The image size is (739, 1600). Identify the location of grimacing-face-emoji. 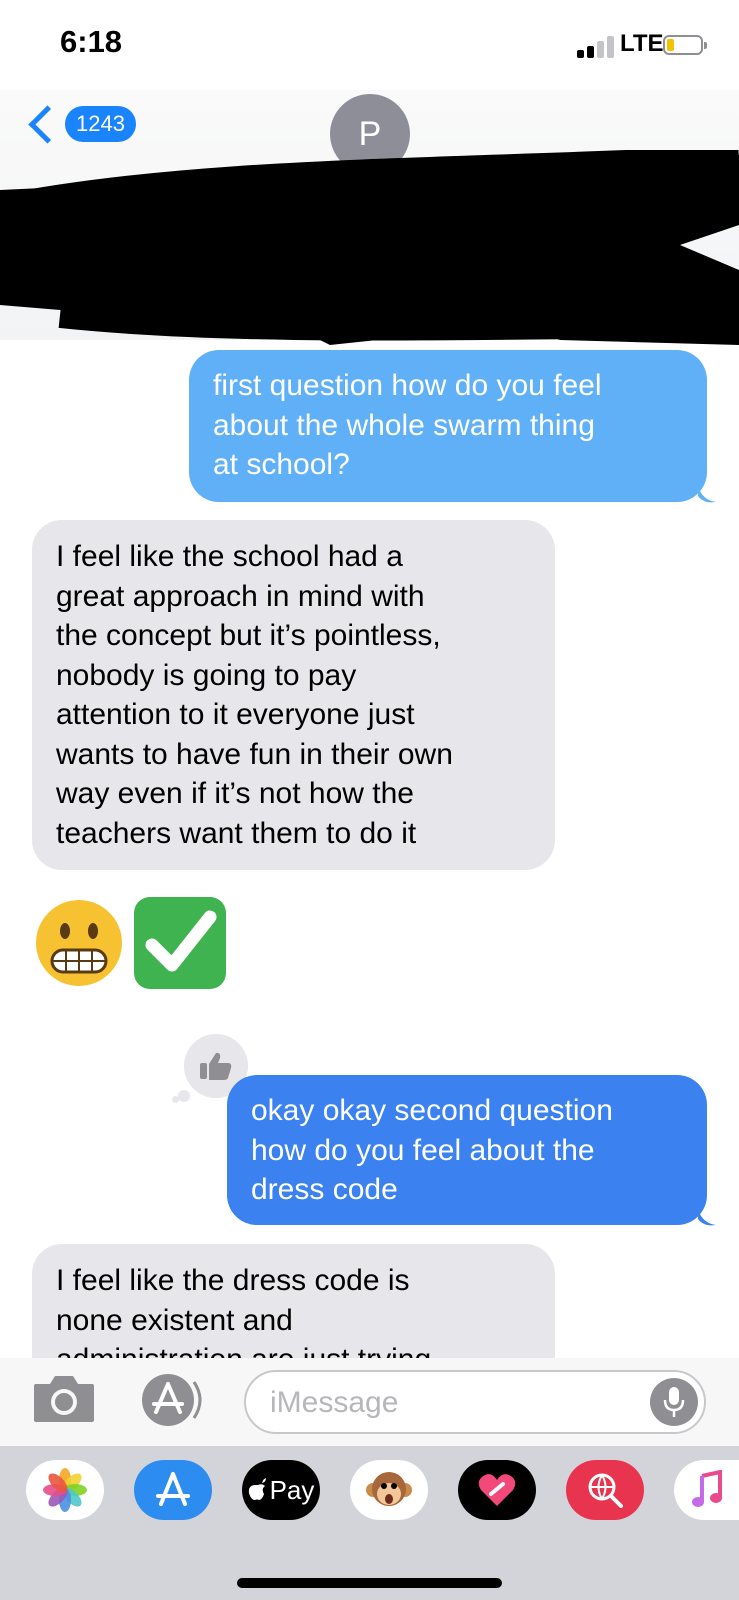
(79, 943).